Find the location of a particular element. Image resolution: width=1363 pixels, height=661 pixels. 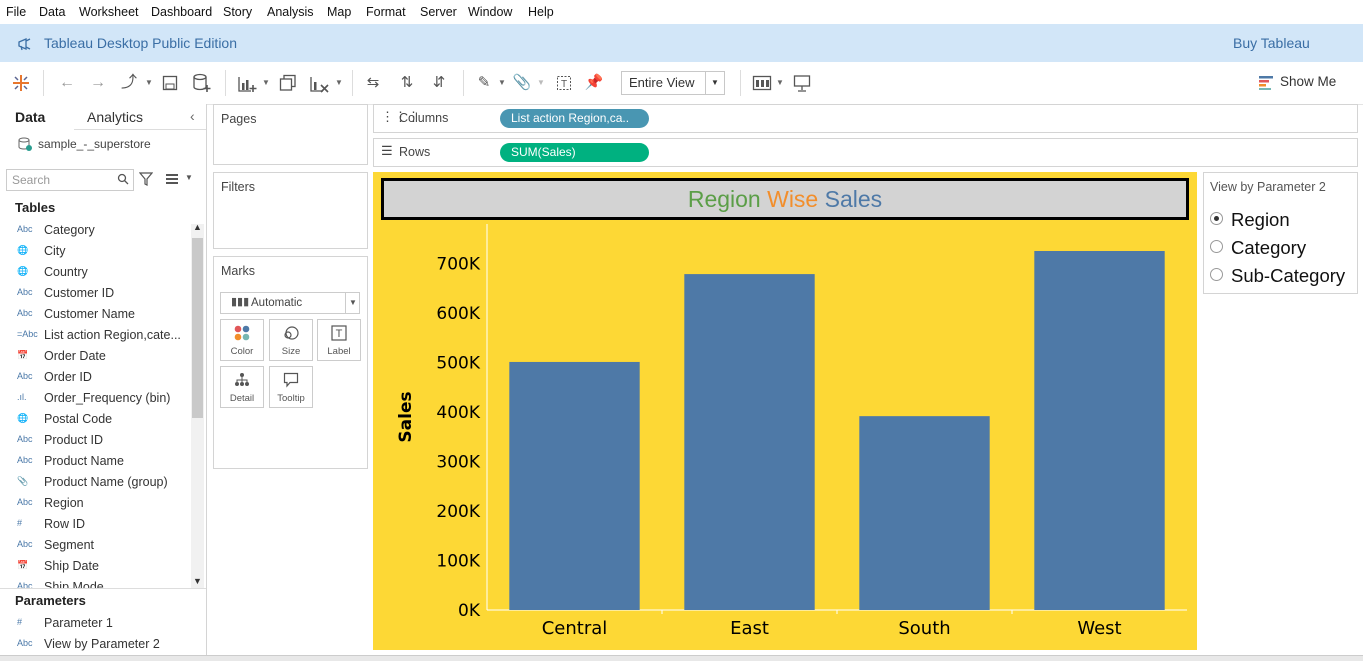

sort-descending-icon: ⇵ is located at coordinates (439, 83).